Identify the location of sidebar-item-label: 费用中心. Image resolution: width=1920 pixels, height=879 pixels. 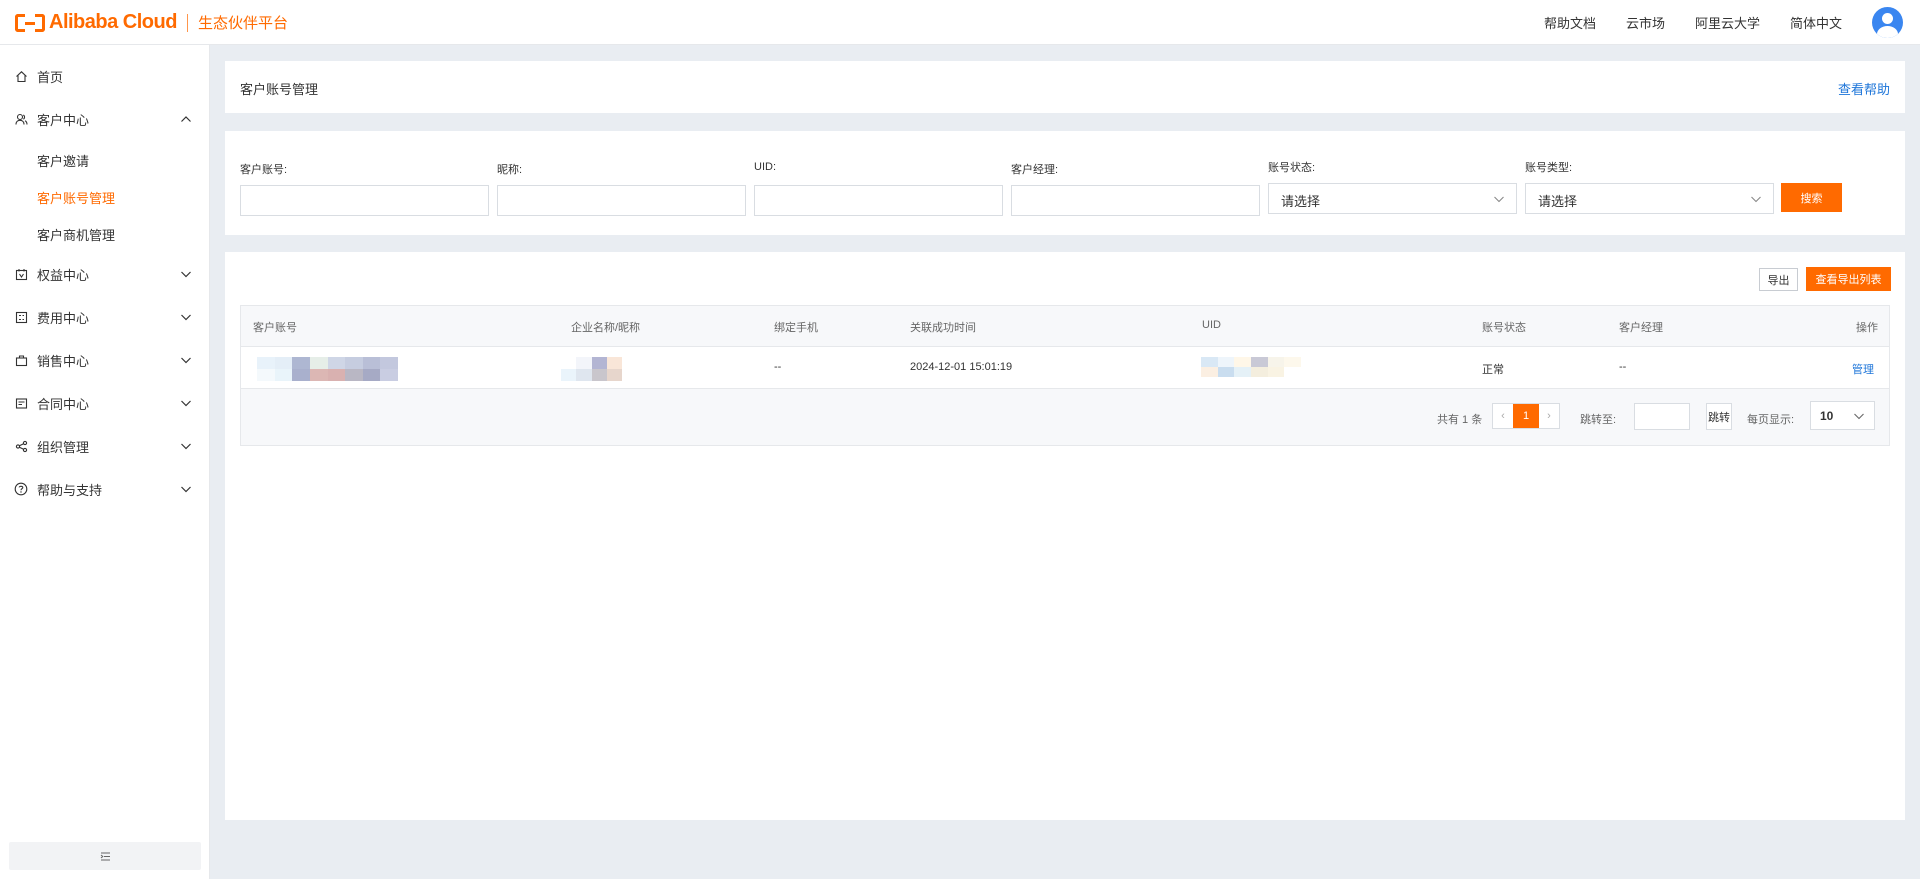
(63, 318).